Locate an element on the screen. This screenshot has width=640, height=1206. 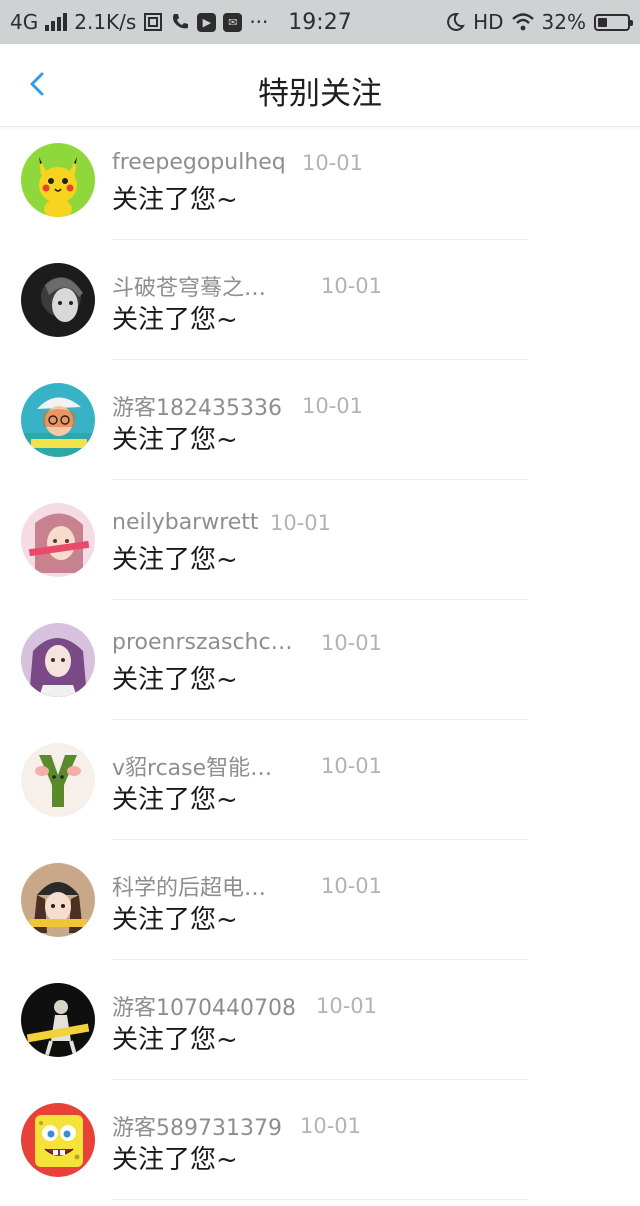
battery-percent: 32% is located at coordinates (563, 22).